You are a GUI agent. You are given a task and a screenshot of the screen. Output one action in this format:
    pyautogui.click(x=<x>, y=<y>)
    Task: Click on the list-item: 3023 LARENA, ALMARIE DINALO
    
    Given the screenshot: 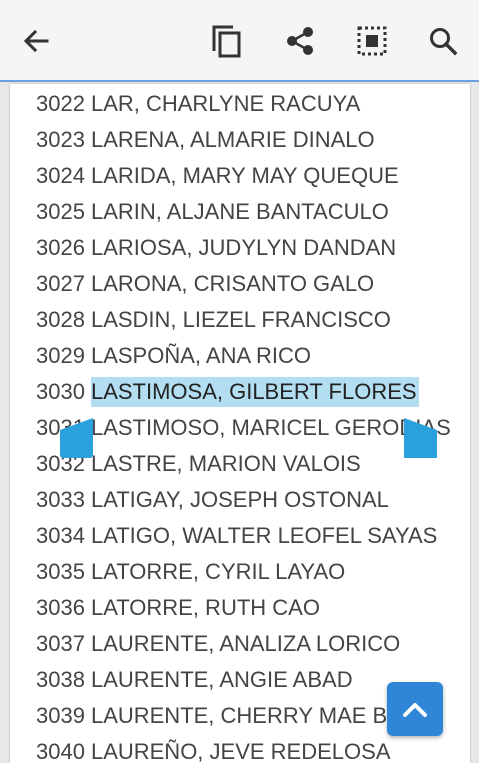 What is the action you would take?
    pyautogui.click(x=205, y=140)
    